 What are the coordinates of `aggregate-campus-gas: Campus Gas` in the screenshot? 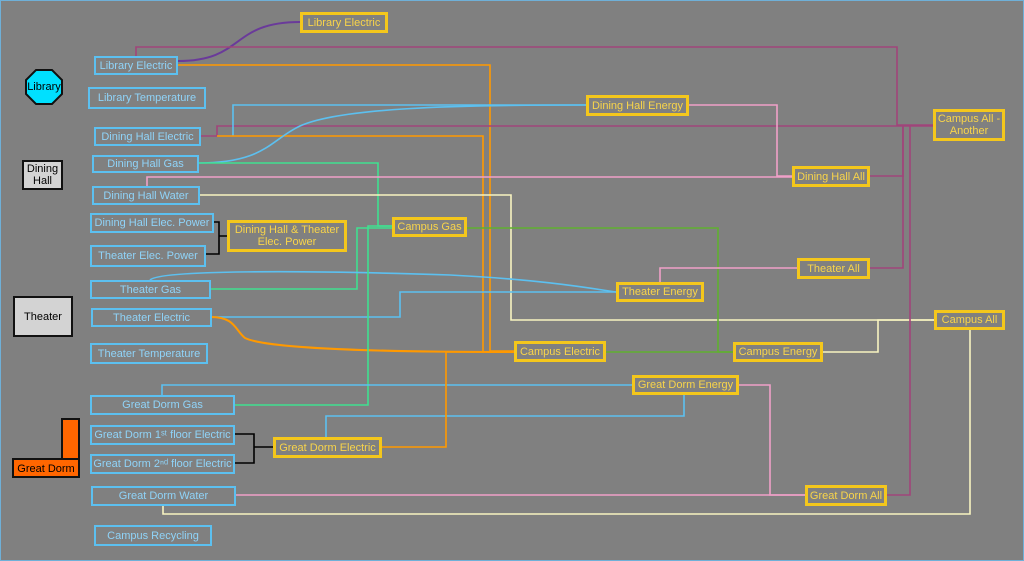 It's located at (429, 227).